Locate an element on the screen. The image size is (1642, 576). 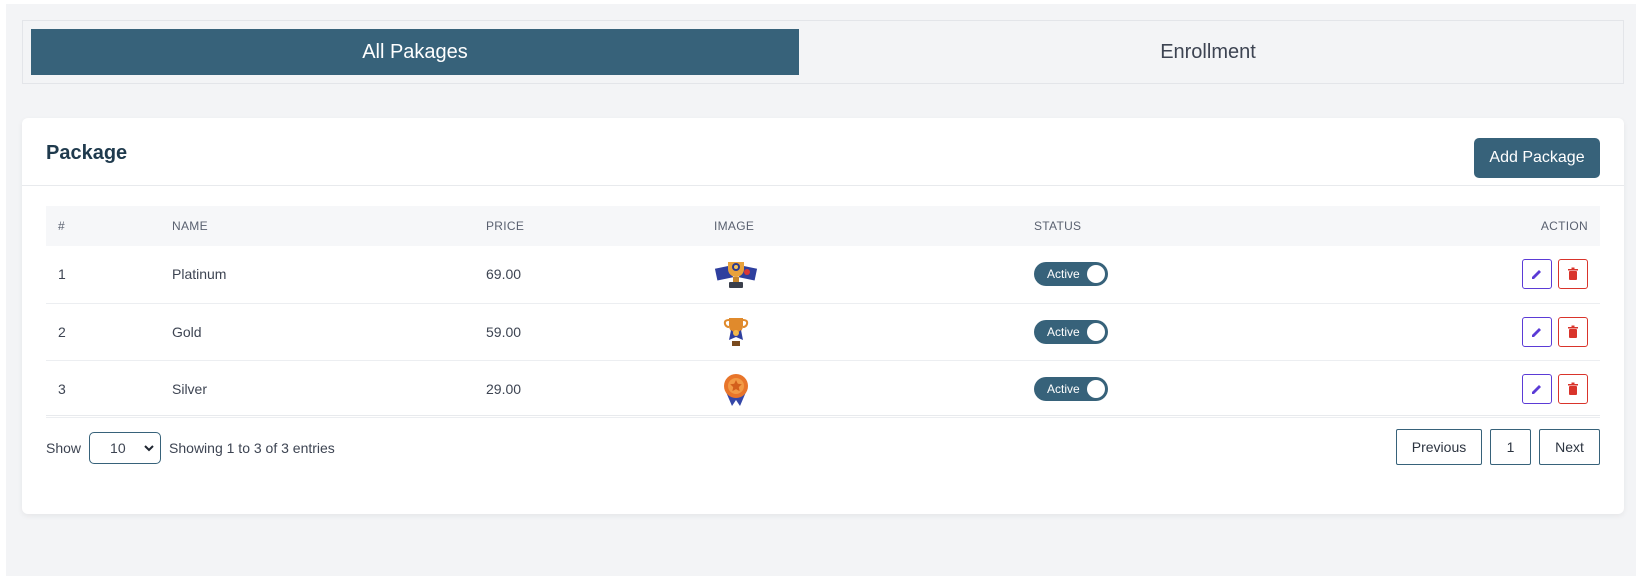
page-size-control: Show 10 Showing 1 to 3 of 3 entries is located at coordinates (190, 448).